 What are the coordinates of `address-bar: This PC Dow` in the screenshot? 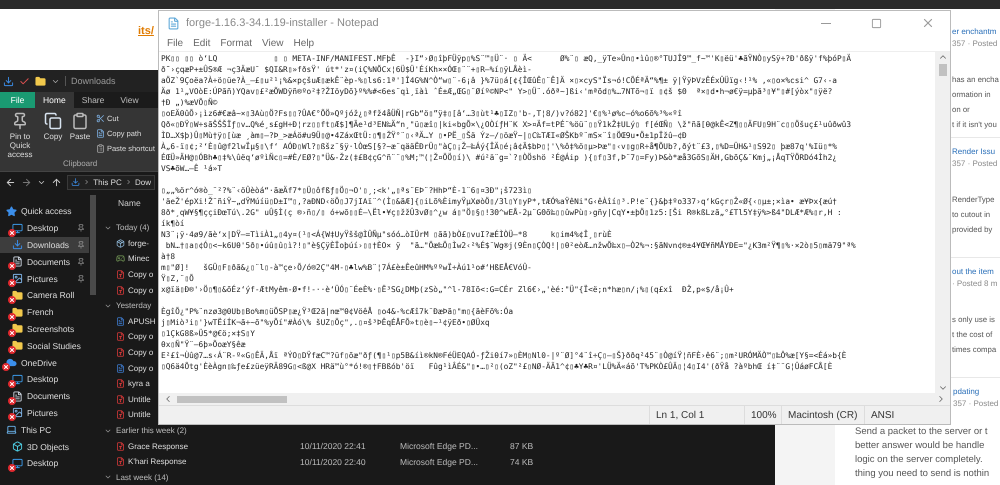 It's located at (111, 182).